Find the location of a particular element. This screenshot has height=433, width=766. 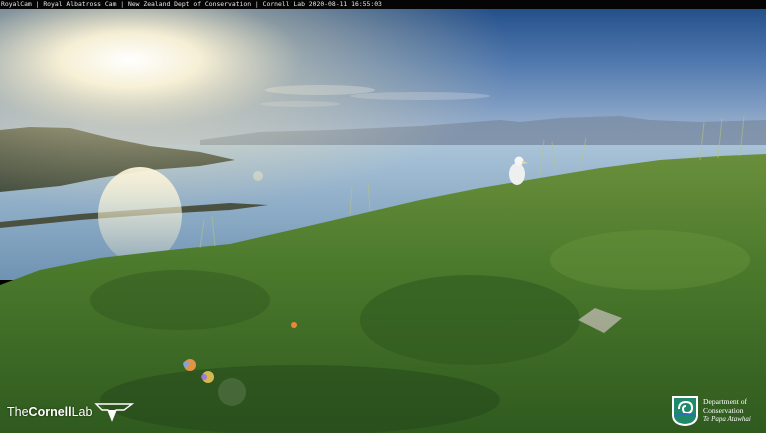

doc-line-2: Conservation is located at coordinates (723, 410).